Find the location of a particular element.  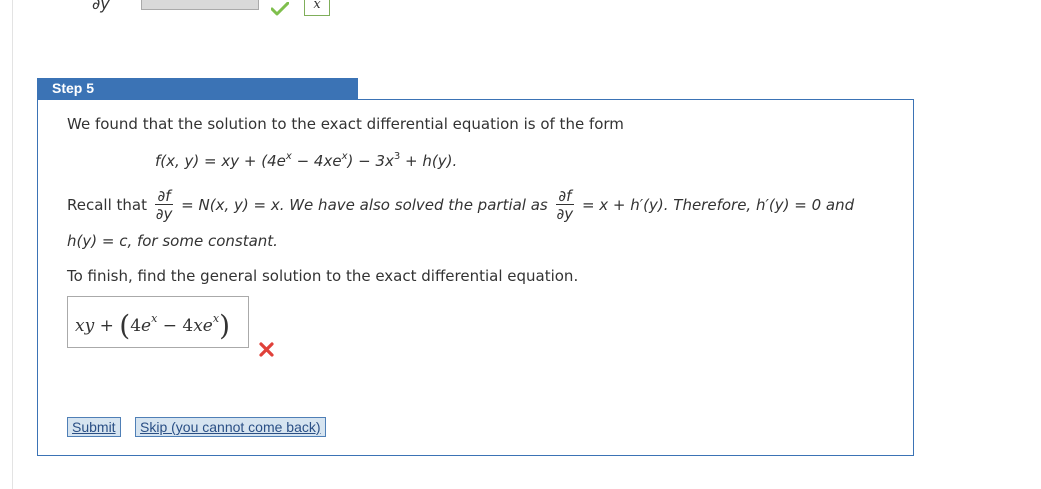

math-palette-x-button: x is located at coordinates (317, 8).